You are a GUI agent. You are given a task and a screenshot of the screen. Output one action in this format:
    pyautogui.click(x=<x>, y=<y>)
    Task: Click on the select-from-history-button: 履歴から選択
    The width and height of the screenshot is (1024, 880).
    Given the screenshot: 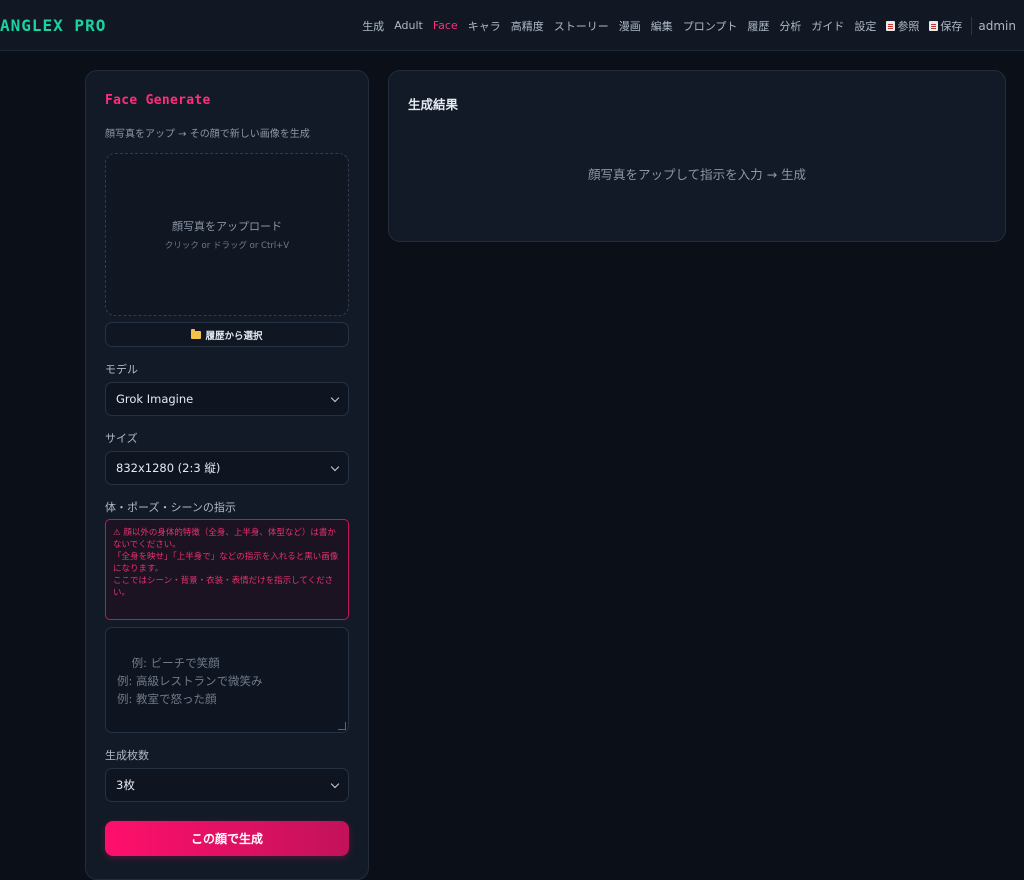 What is the action you would take?
    pyautogui.click(x=227, y=334)
    